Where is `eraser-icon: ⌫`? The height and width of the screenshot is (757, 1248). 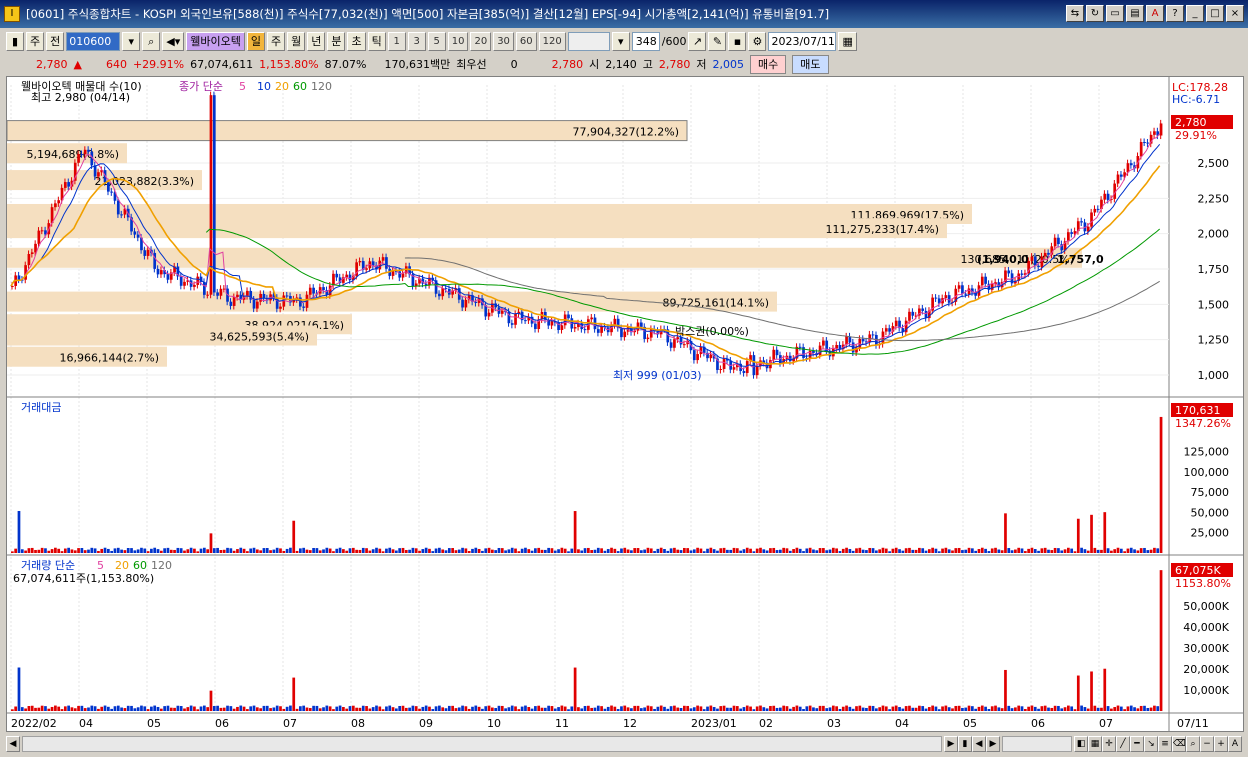
eraser-icon: ⌫ is located at coordinates (1179, 744).